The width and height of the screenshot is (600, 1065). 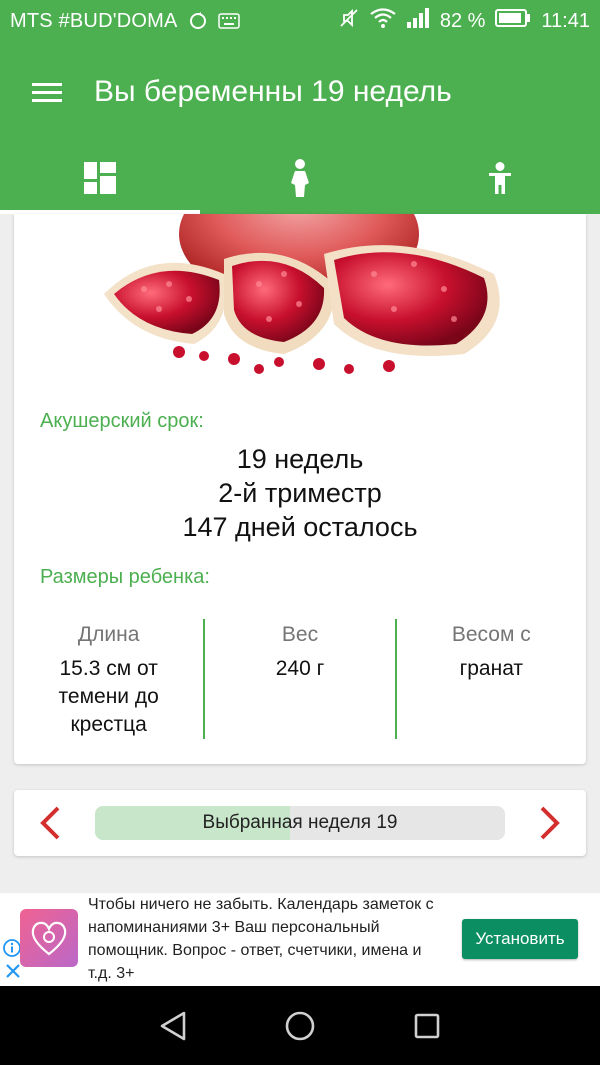 I want to click on keyboard-icon, so click(x=228, y=21).